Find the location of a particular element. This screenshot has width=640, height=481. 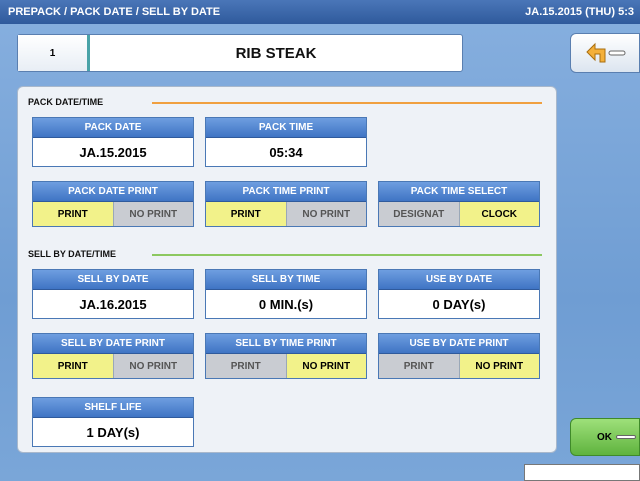

sell-by-date-print-toggle: SELL BY DATE PRINT PRINT NO PRINT is located at coordinates (113, 356).